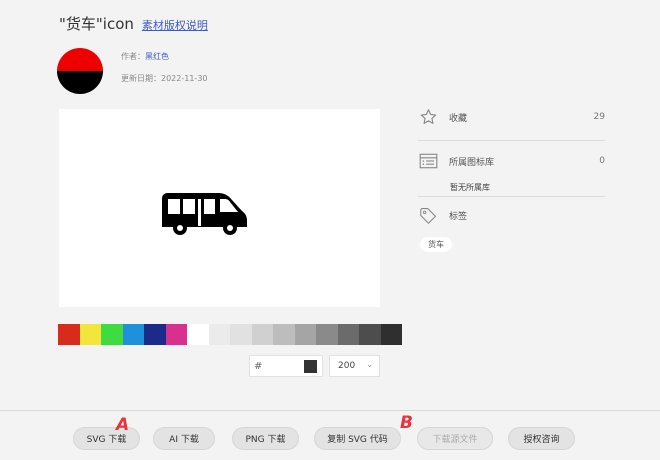 The width and height of the screenshot is (660, 460). Describe the element at coordinates (175, 25) in the screenshot. I see `license-link: 素材版权说明` at that location.